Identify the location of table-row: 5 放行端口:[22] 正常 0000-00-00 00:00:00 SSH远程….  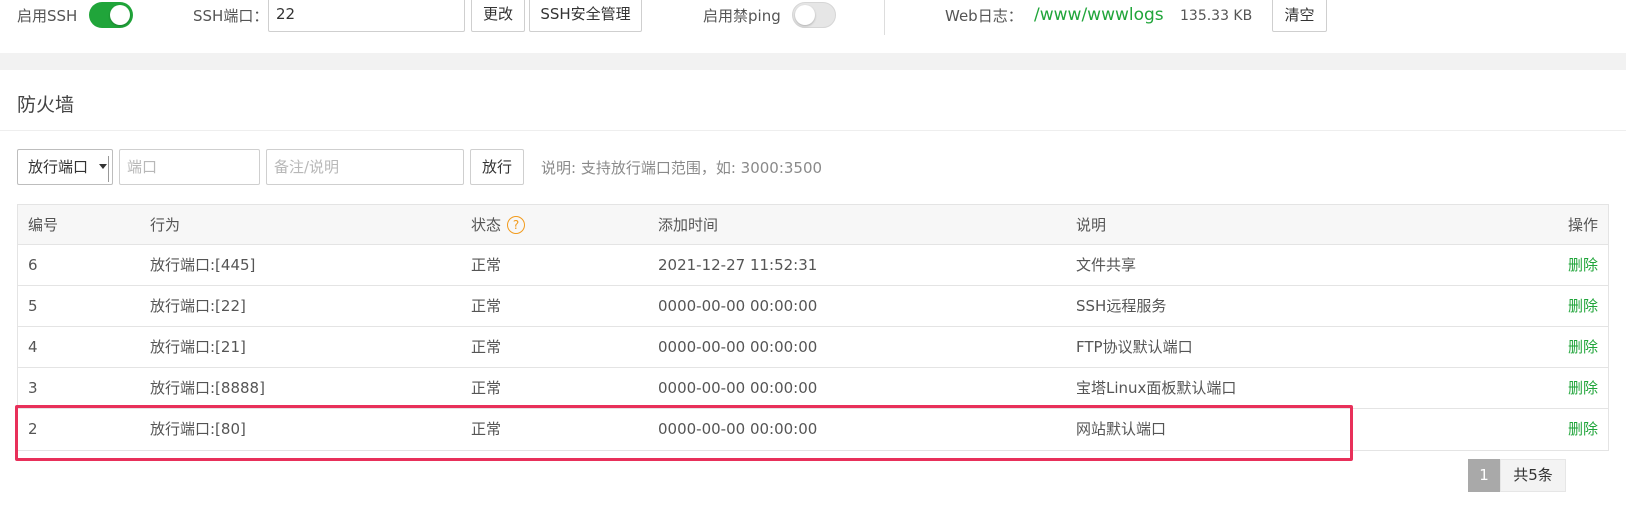
(813, 306).